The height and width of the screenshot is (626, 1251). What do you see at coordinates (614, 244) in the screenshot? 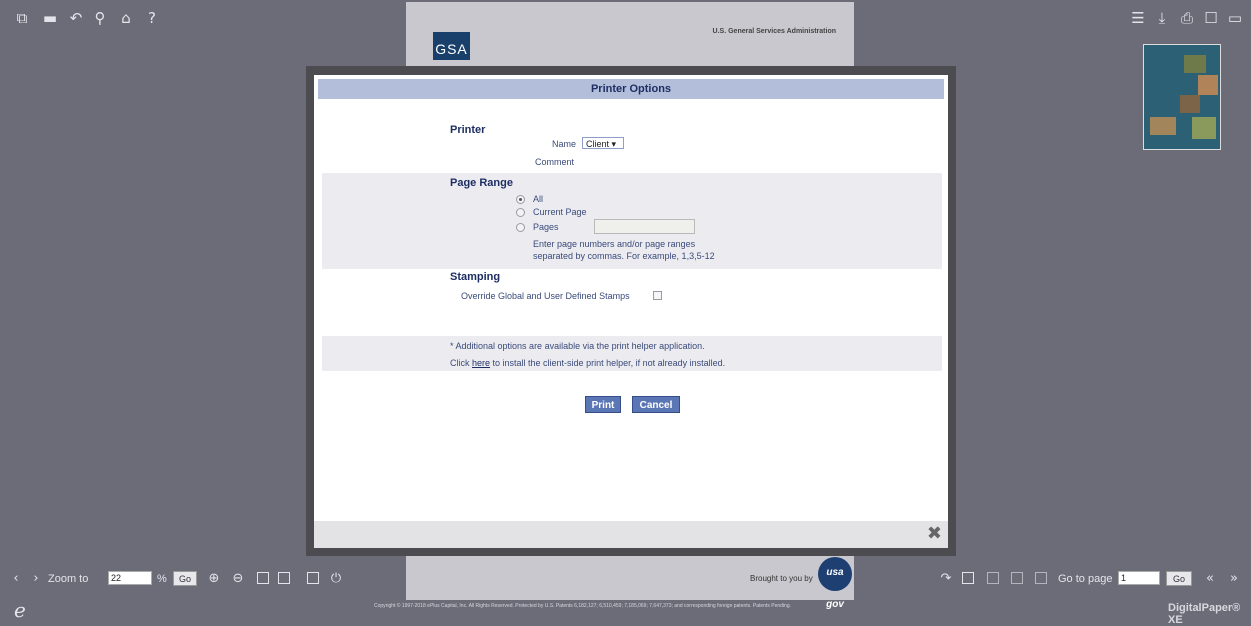
I see `pages-hint-line1: Enter page numbers and/or page ranges` at bounding box center [614, 244].